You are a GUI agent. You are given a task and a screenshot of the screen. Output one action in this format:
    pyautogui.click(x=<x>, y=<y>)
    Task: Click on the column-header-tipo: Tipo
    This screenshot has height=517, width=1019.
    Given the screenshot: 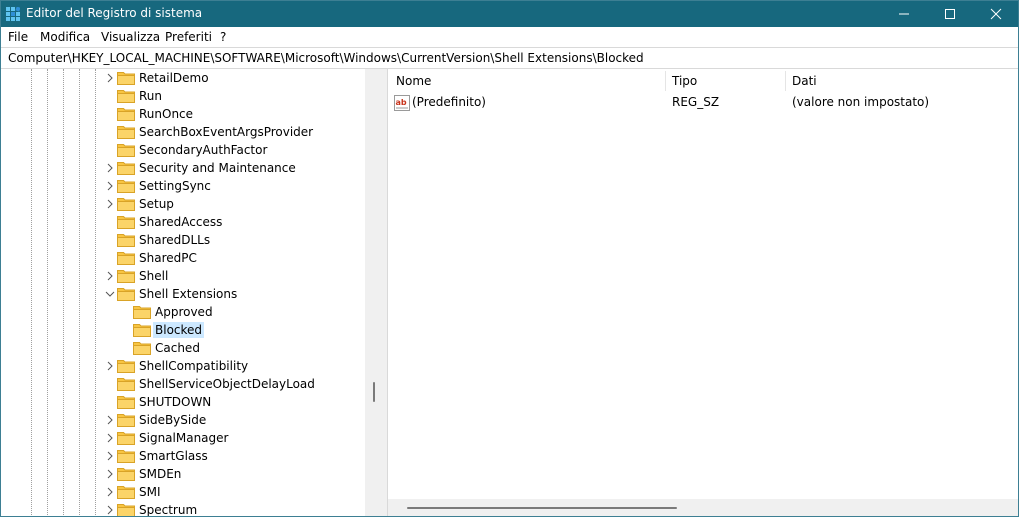 What is the action you would take?
    pyautogui.click(x=723, y=81)
    